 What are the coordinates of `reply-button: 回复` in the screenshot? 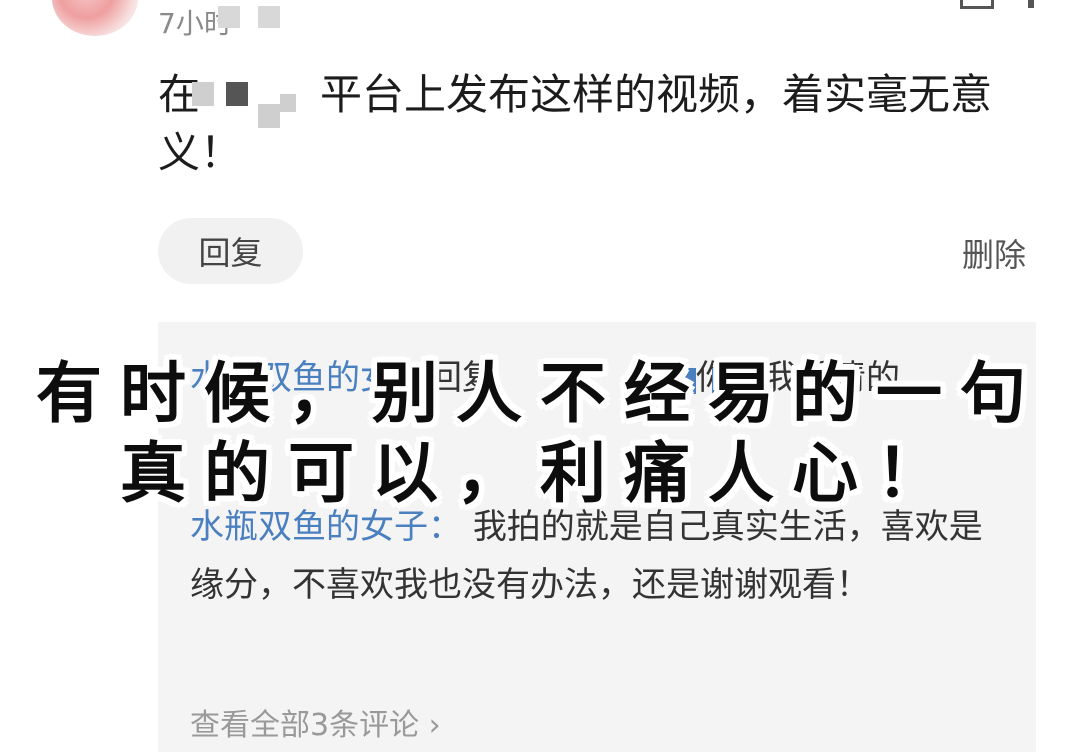 It's located at (230, 251).